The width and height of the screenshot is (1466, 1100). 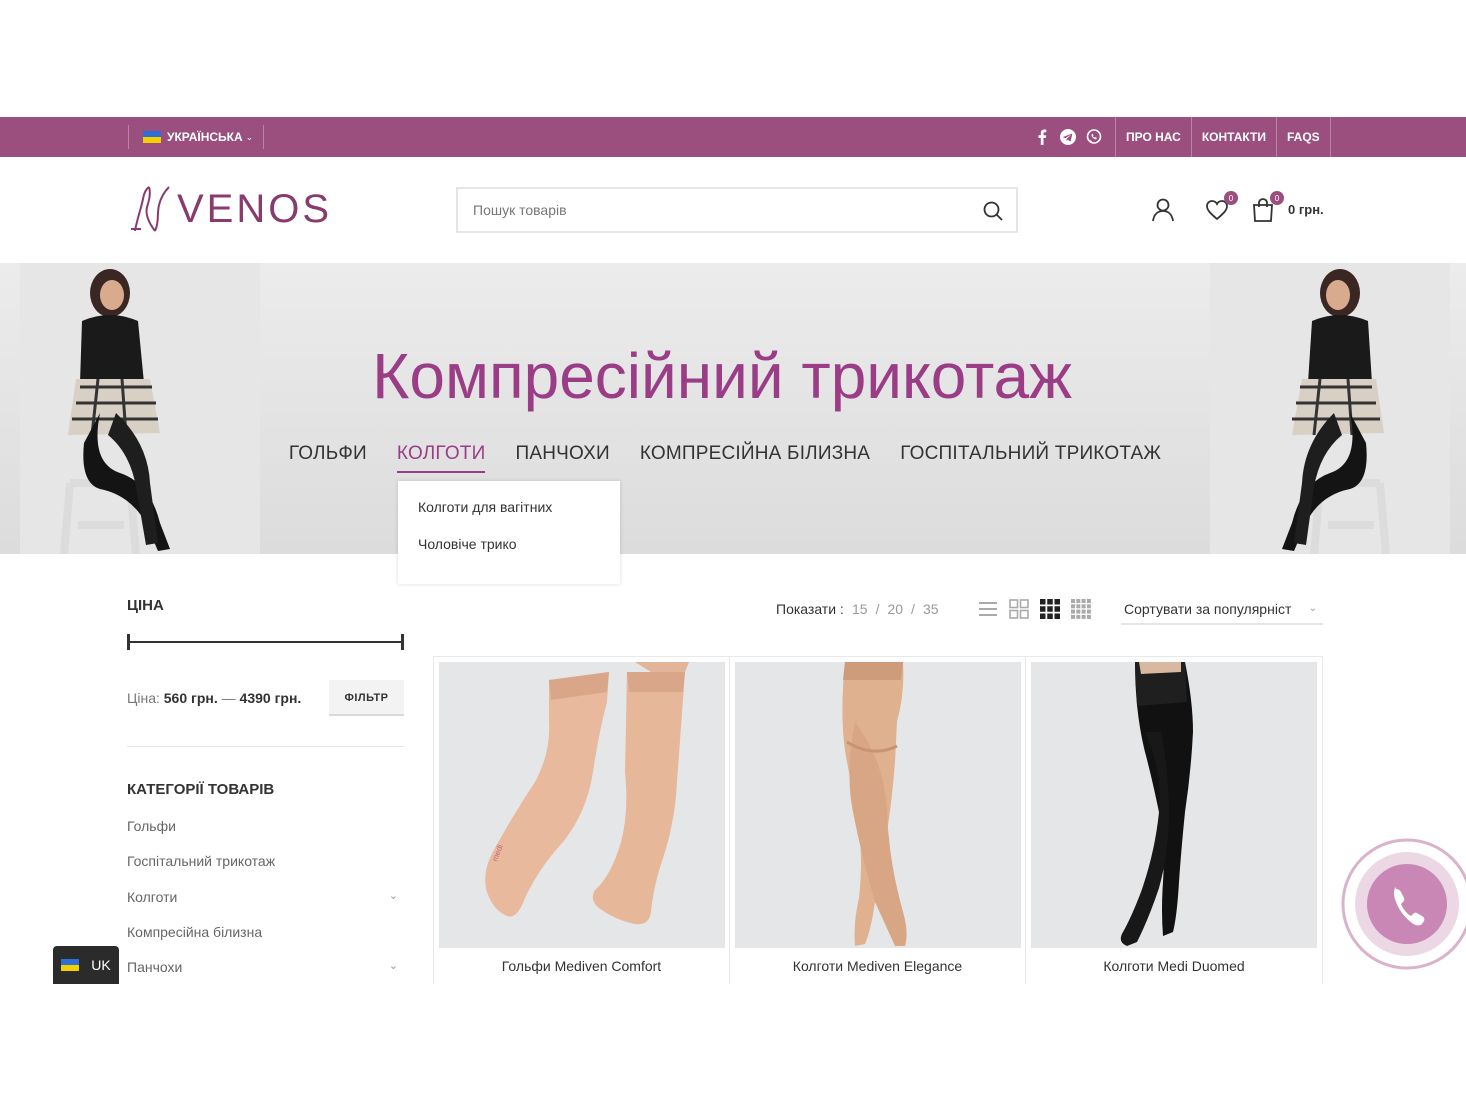 What do you see at coordinates (143, 698) in the screenshot?
I see `price-label: Ціна:` at bounding box center [143, 698].